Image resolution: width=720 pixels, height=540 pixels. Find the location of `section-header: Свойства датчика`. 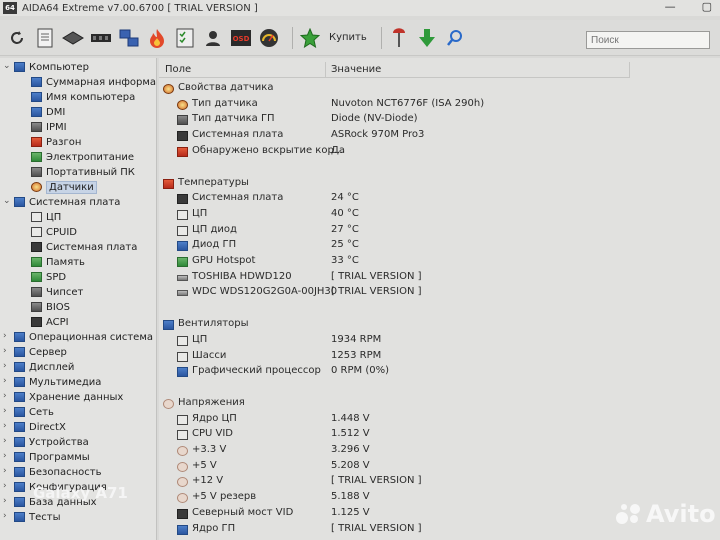

section-header: Свойства датчика is located at coordinates (394, 89).